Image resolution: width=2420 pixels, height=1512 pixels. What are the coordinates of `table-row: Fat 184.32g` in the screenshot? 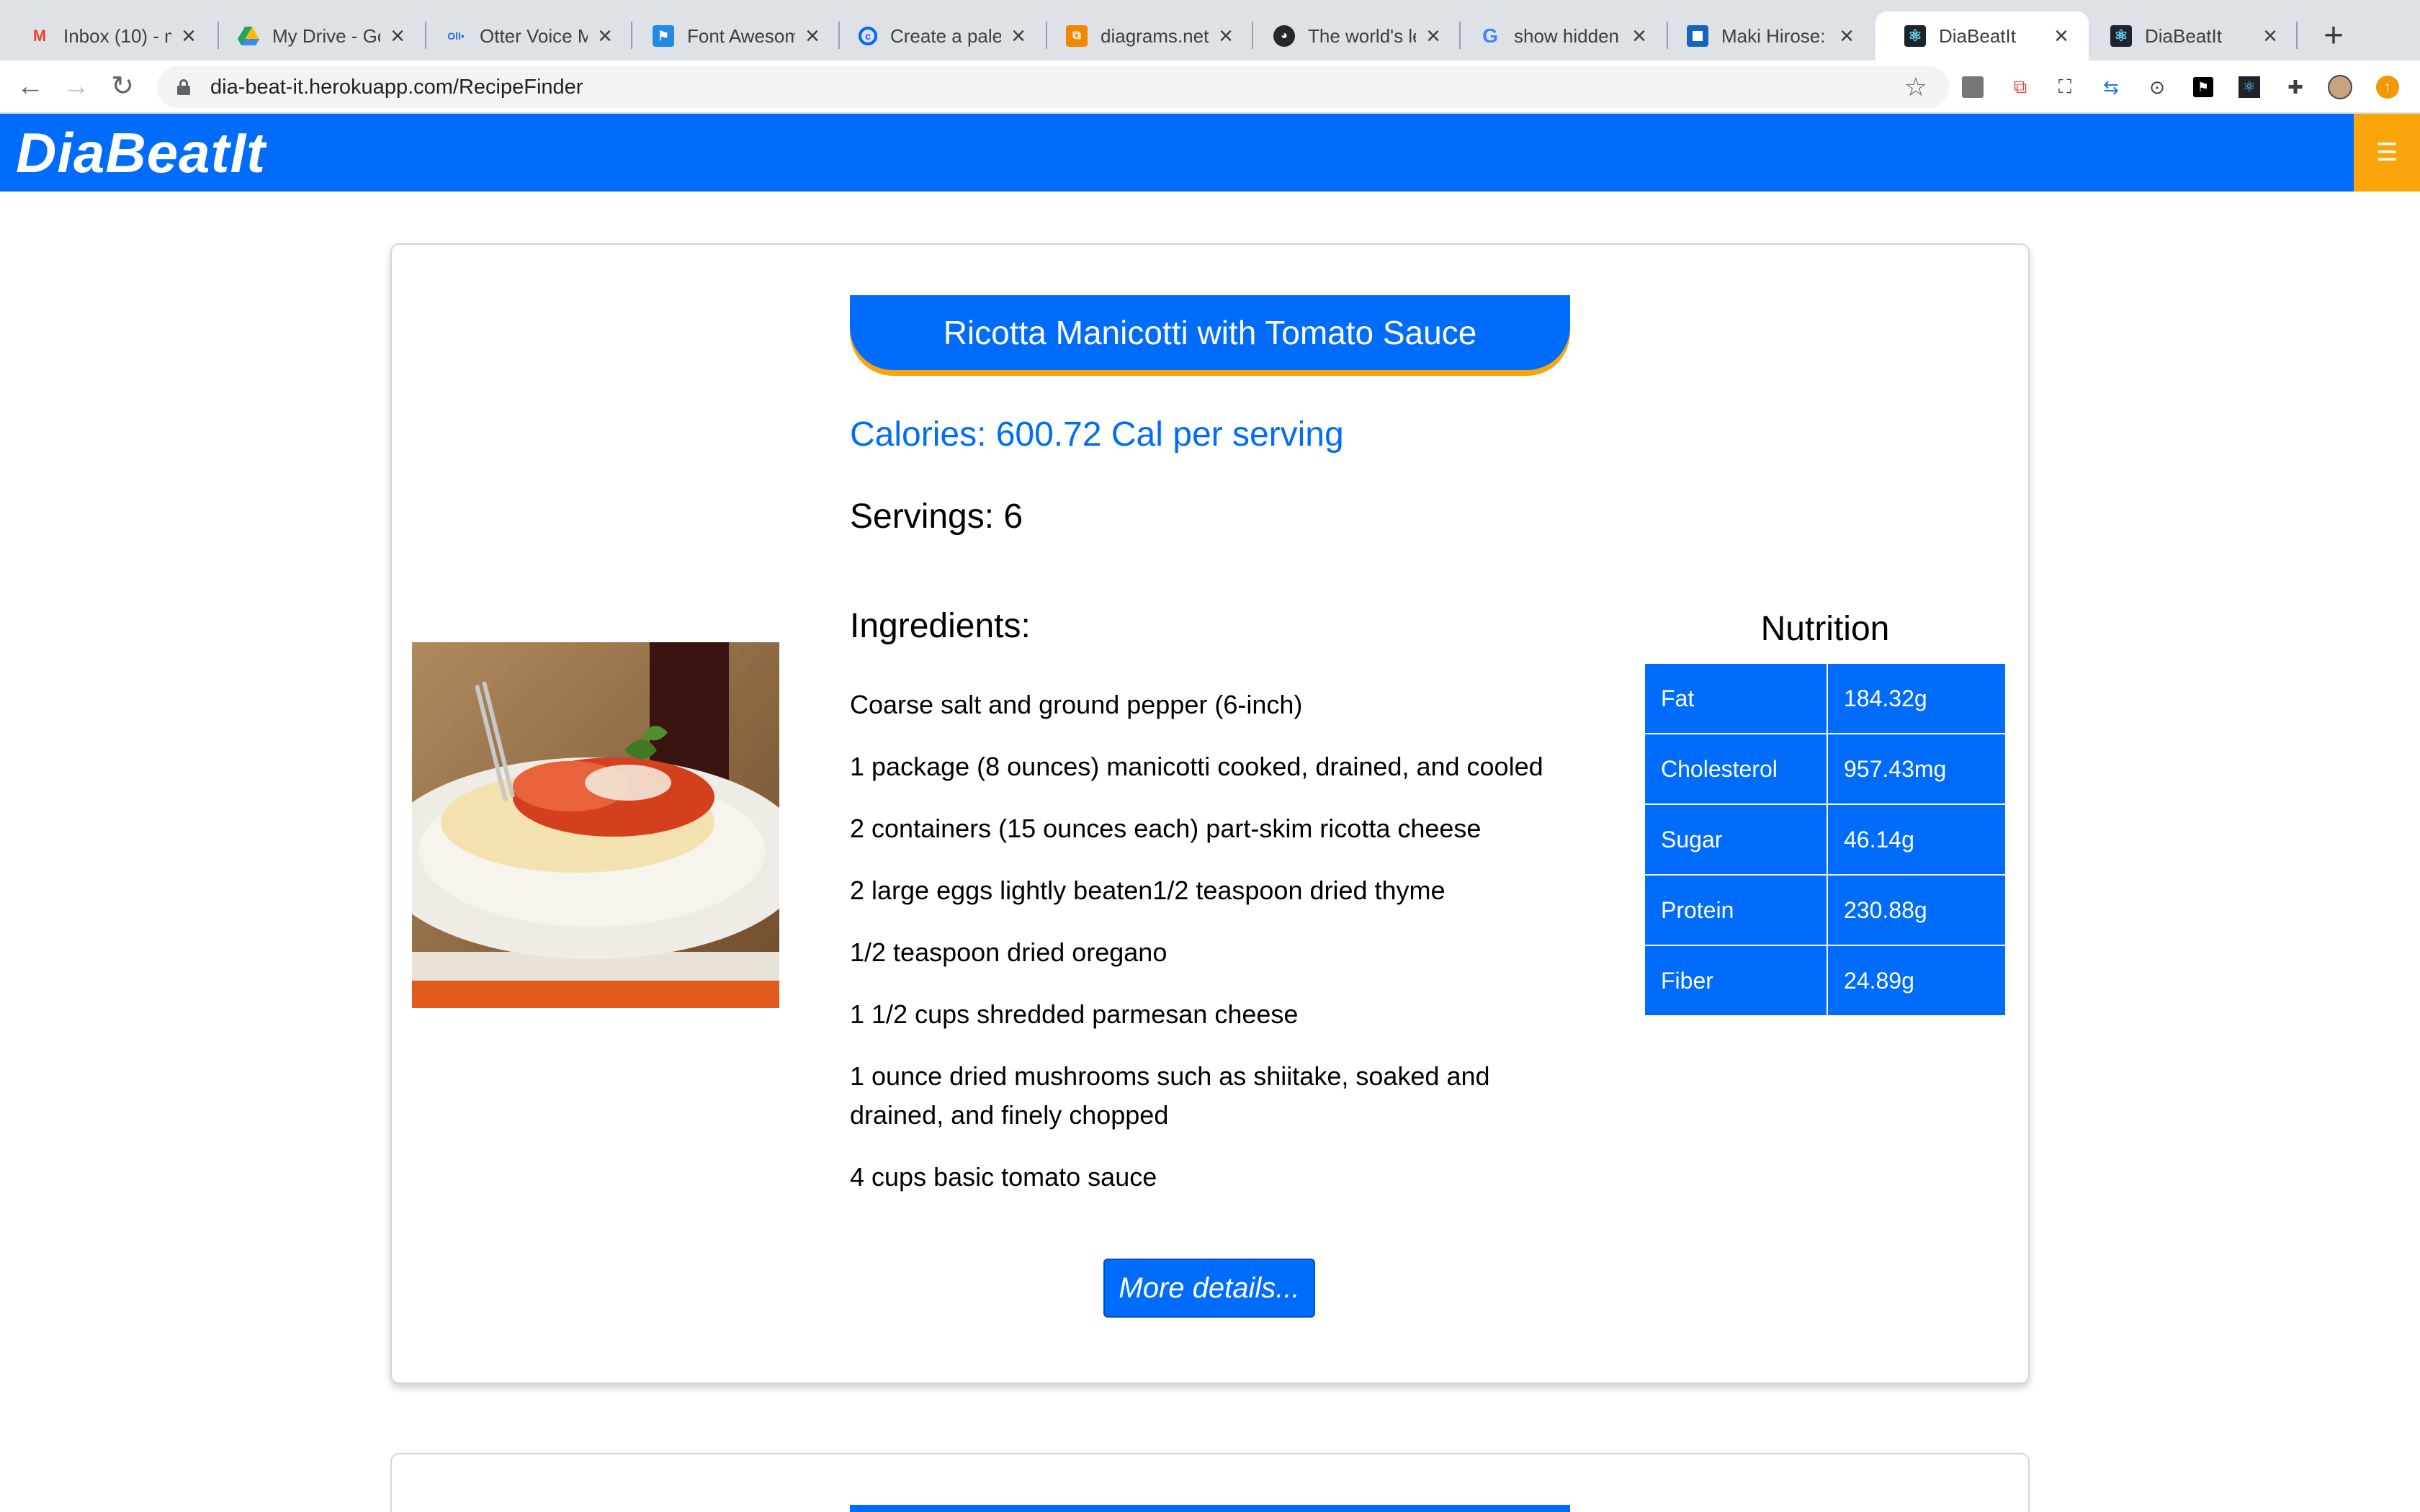 It's located at (1825, 698).